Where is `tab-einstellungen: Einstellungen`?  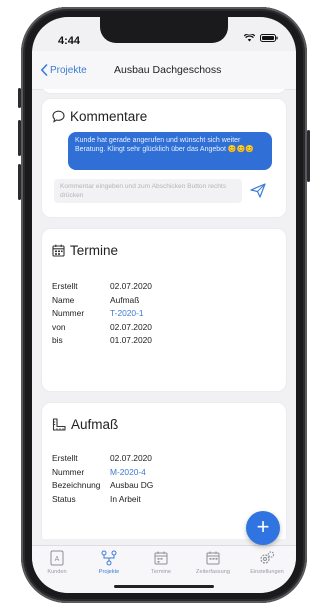
tab-einstellungen: Einstellungen is located at coordinates (267, 562).